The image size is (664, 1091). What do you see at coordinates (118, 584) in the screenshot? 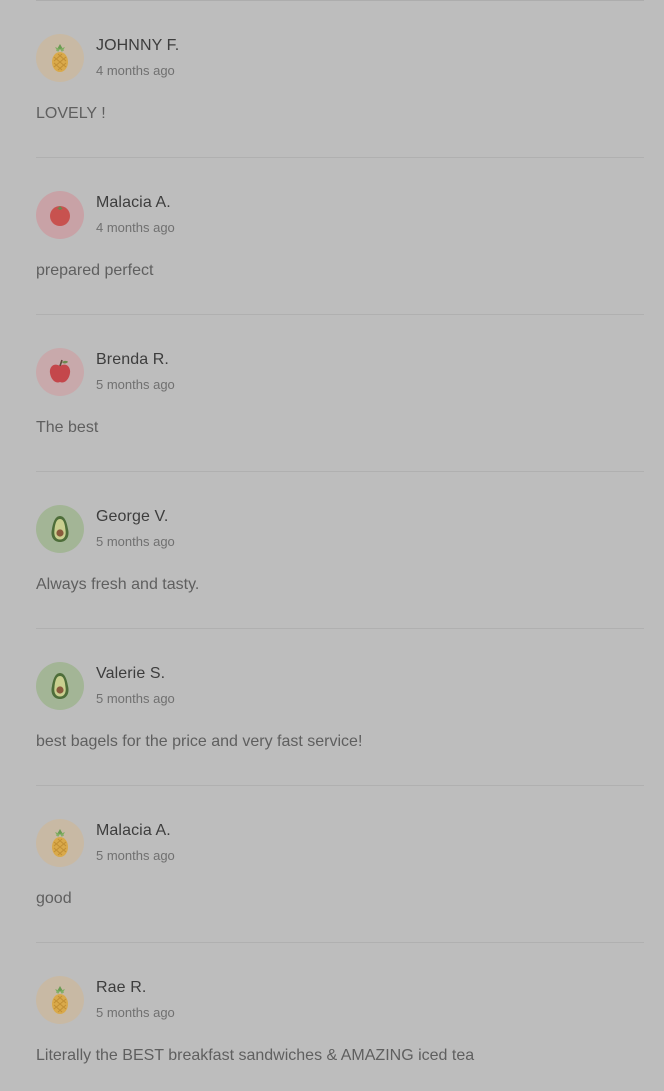
I see `review-text: Always fresh and tasty.` at bounding box center [118, 584].